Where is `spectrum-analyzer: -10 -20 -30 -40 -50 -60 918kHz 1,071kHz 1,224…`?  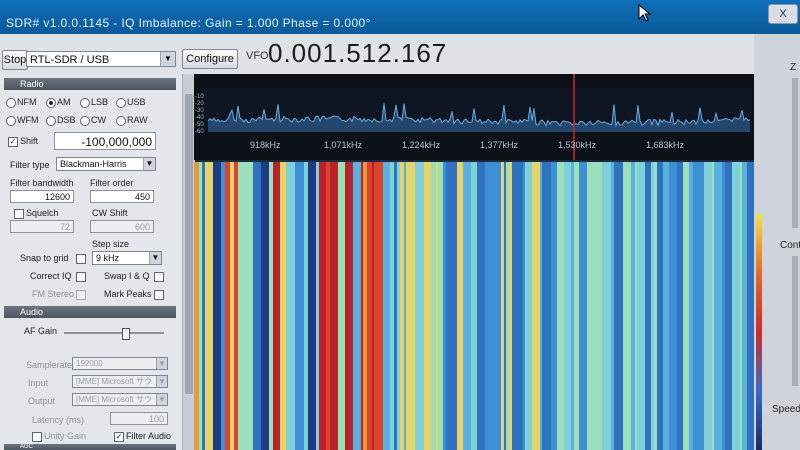
spectrum-analyzer: -10 -20 -30 -40 -50 -60 918kHz 1,071kHz 1,224… is located at coordinates (474, 117).